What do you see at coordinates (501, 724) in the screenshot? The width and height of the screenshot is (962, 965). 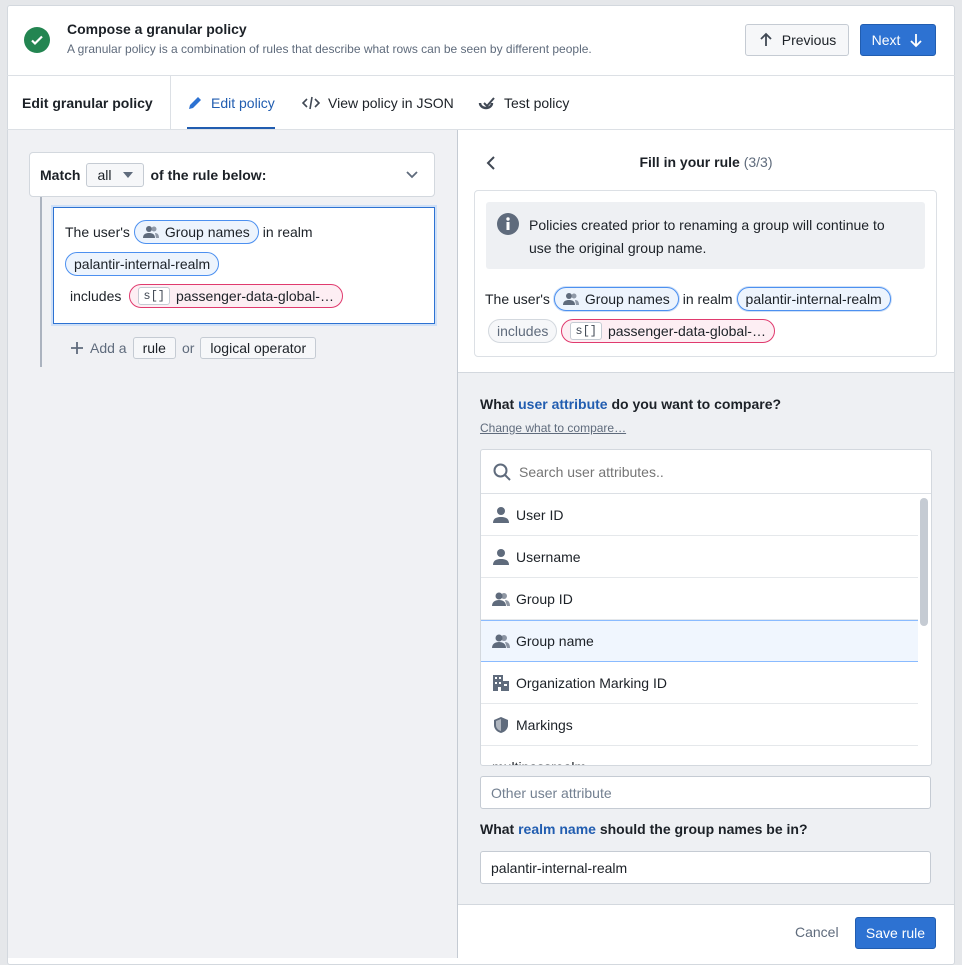 I see `shield-icon` at bounding box center [501, 724].